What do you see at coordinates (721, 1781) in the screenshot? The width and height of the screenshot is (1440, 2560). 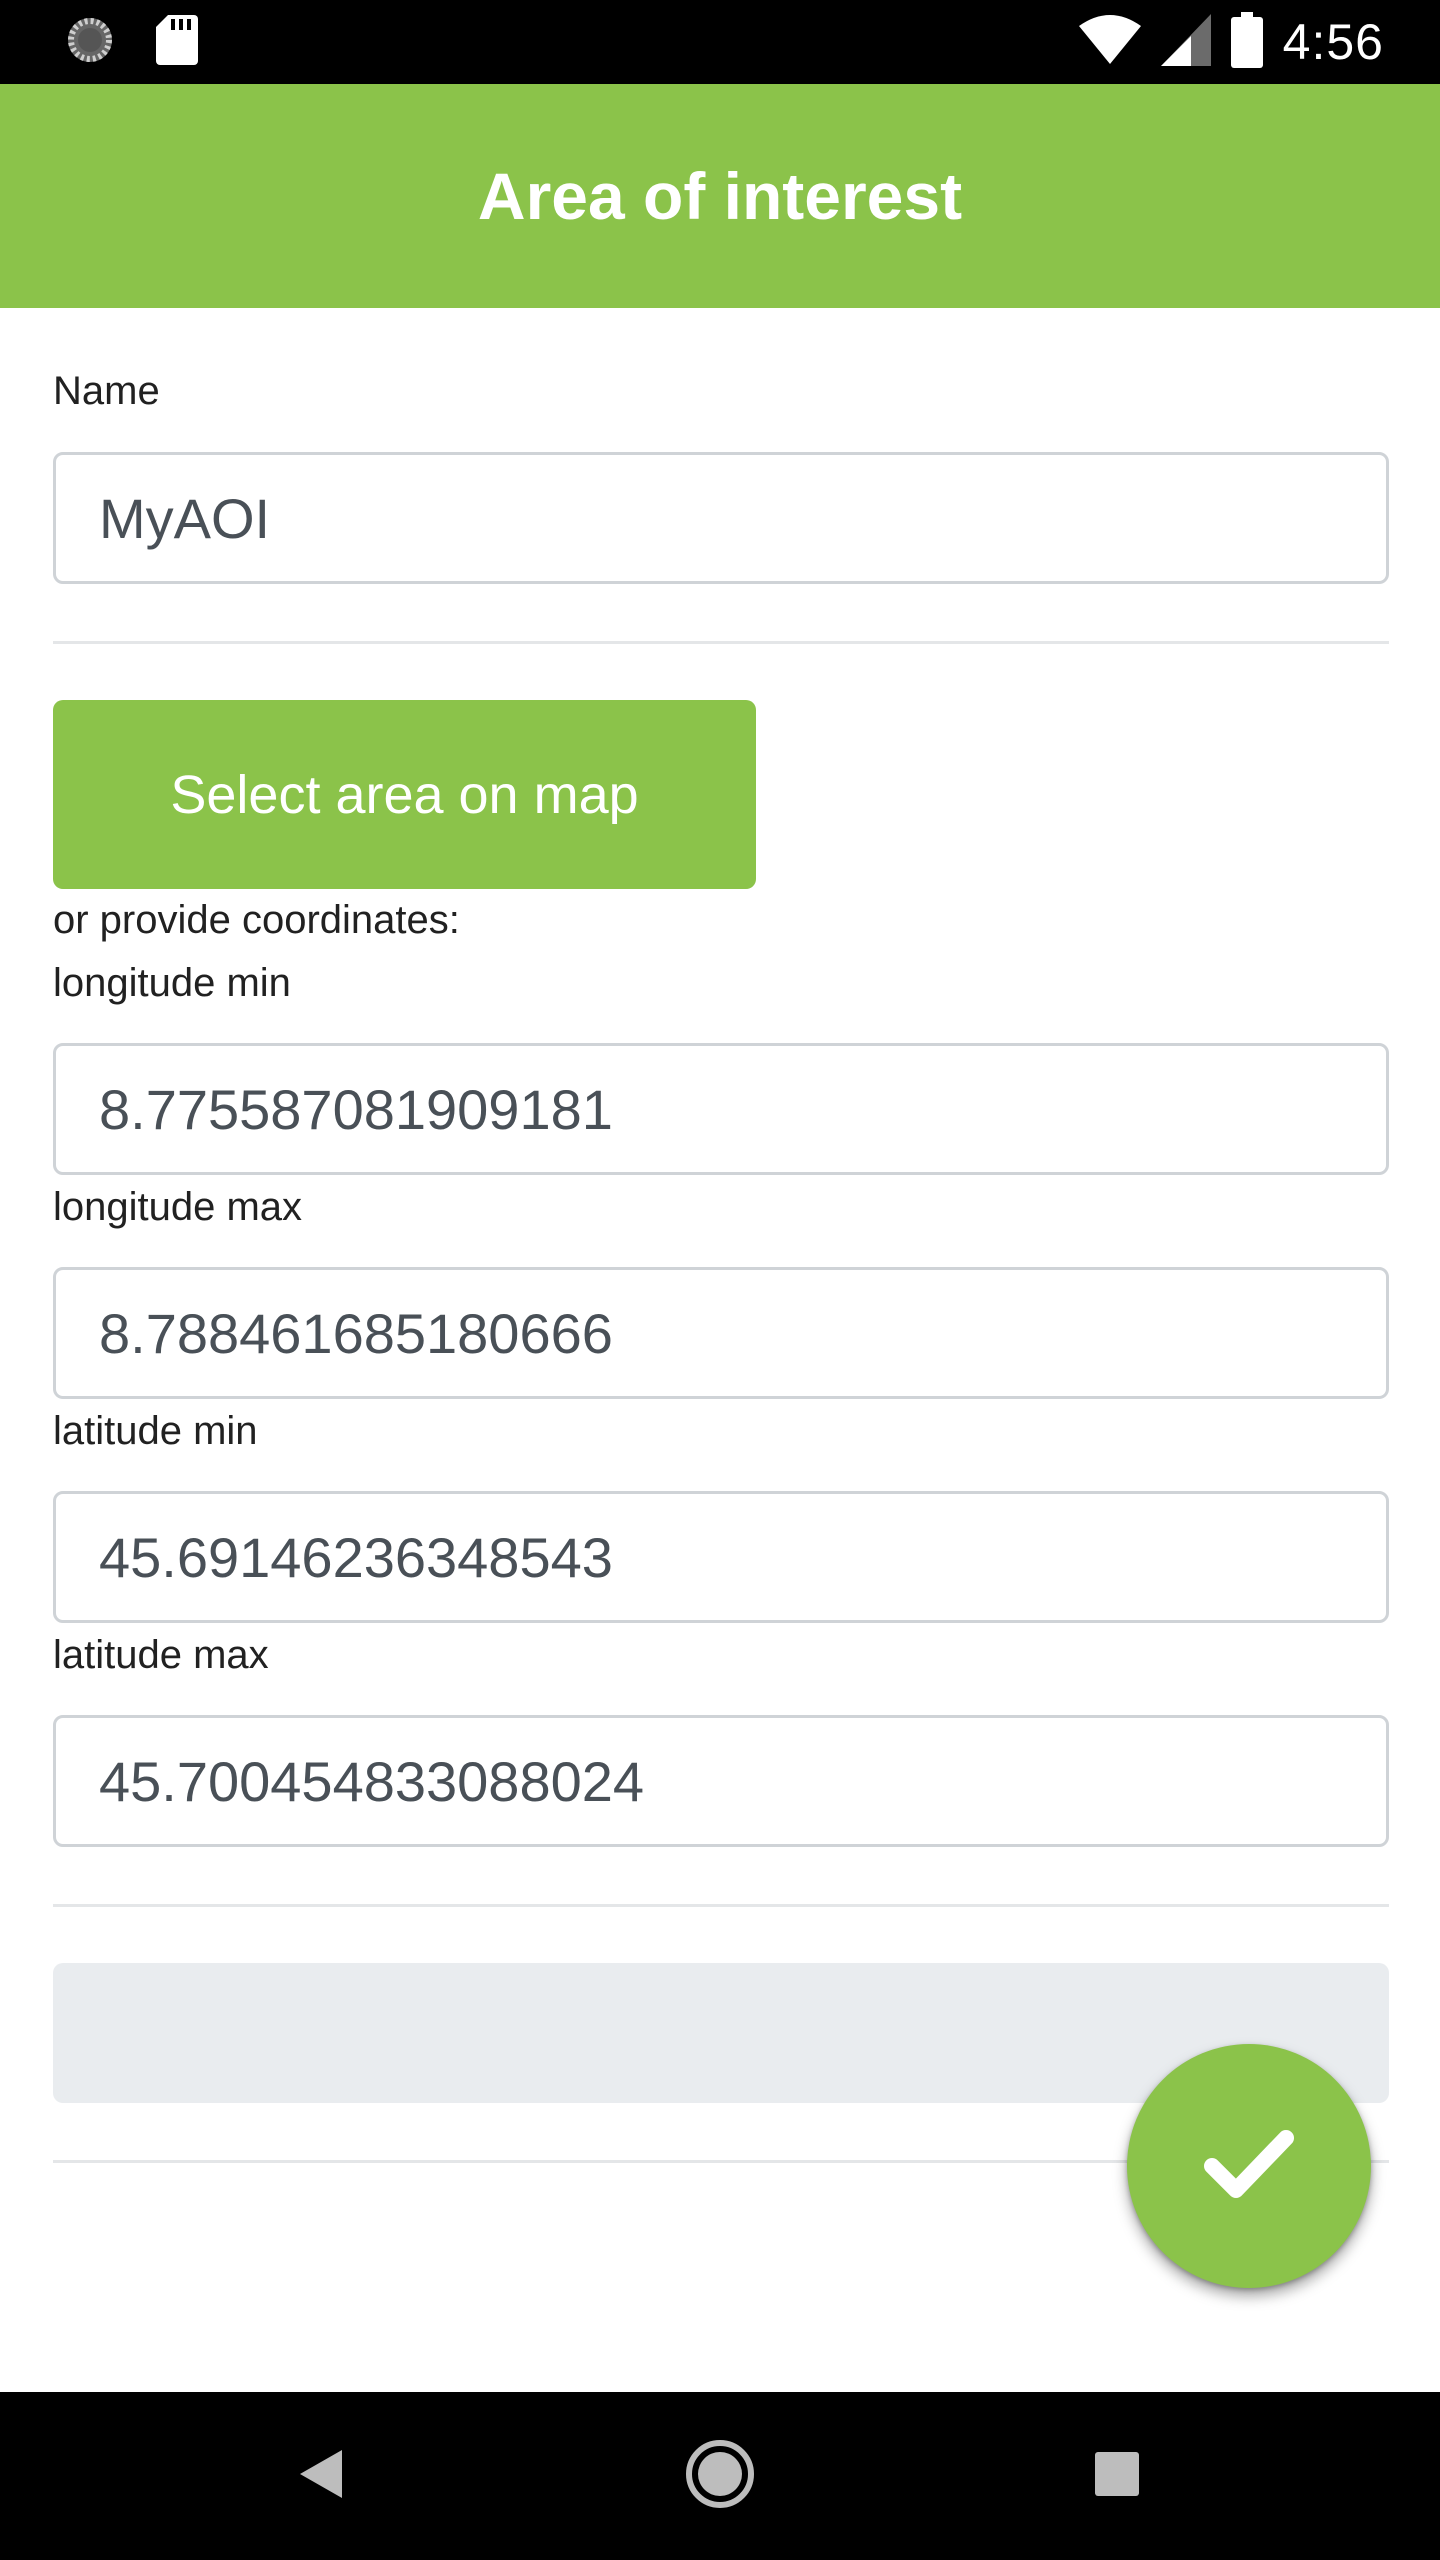 I see `latitude-max-input` at bounding box center [721, 1781].